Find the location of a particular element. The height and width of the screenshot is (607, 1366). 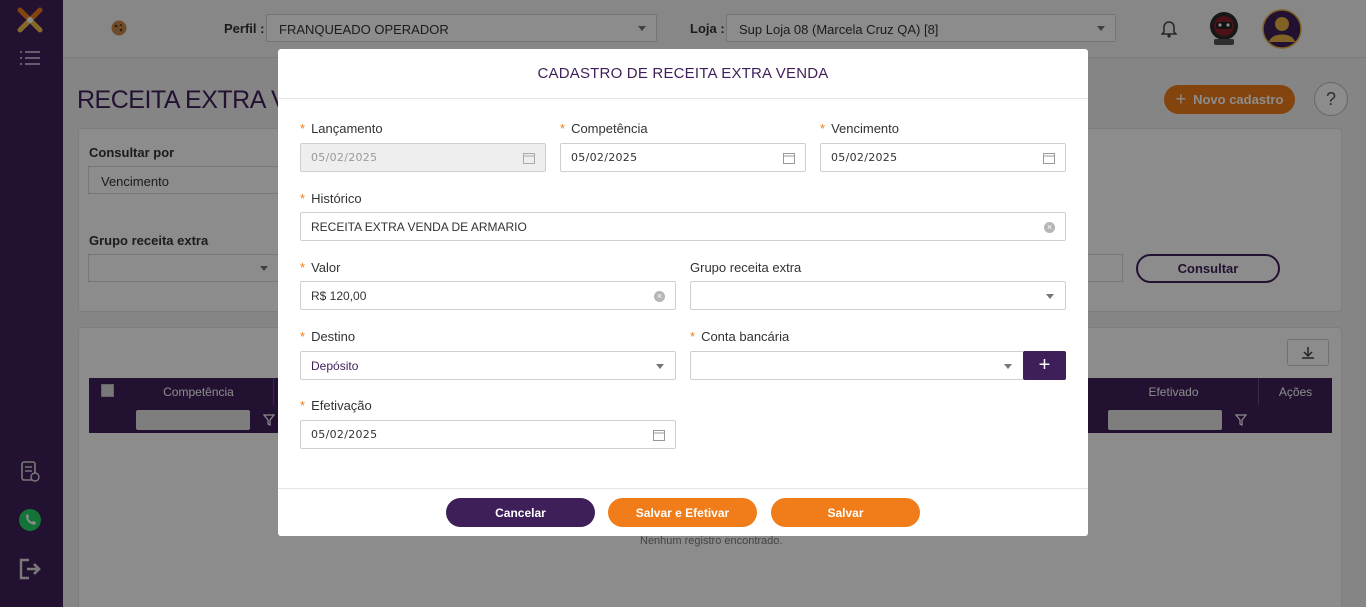

efetivacao-field: 05/02/2025 is located at coordinates (488, 434).